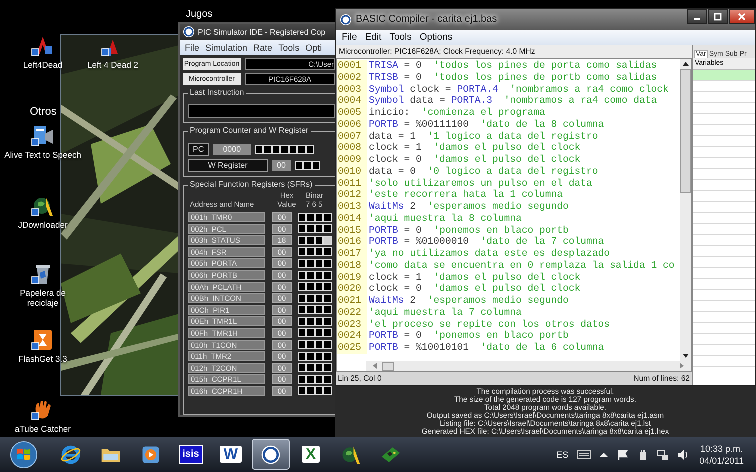 Image resolution: width=756 pixels, height=472 pixels. What do you see at coordinates (226, 47) in the screenshot?
I see `menu-item: Simulation` at bounding box center [226, 47].